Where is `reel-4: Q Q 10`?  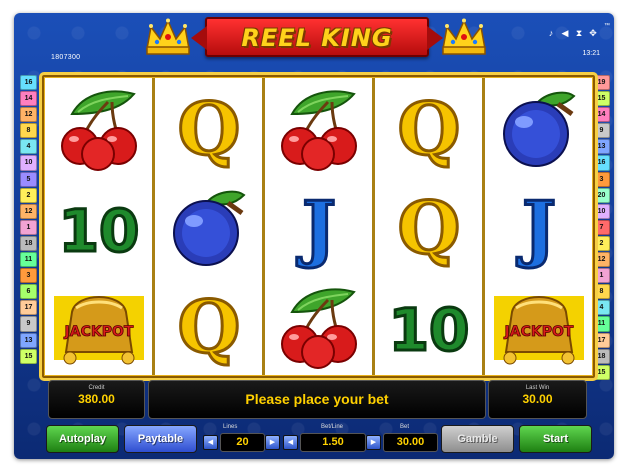
reel-4: Q Q 10 is located at coordinates (428, 226).